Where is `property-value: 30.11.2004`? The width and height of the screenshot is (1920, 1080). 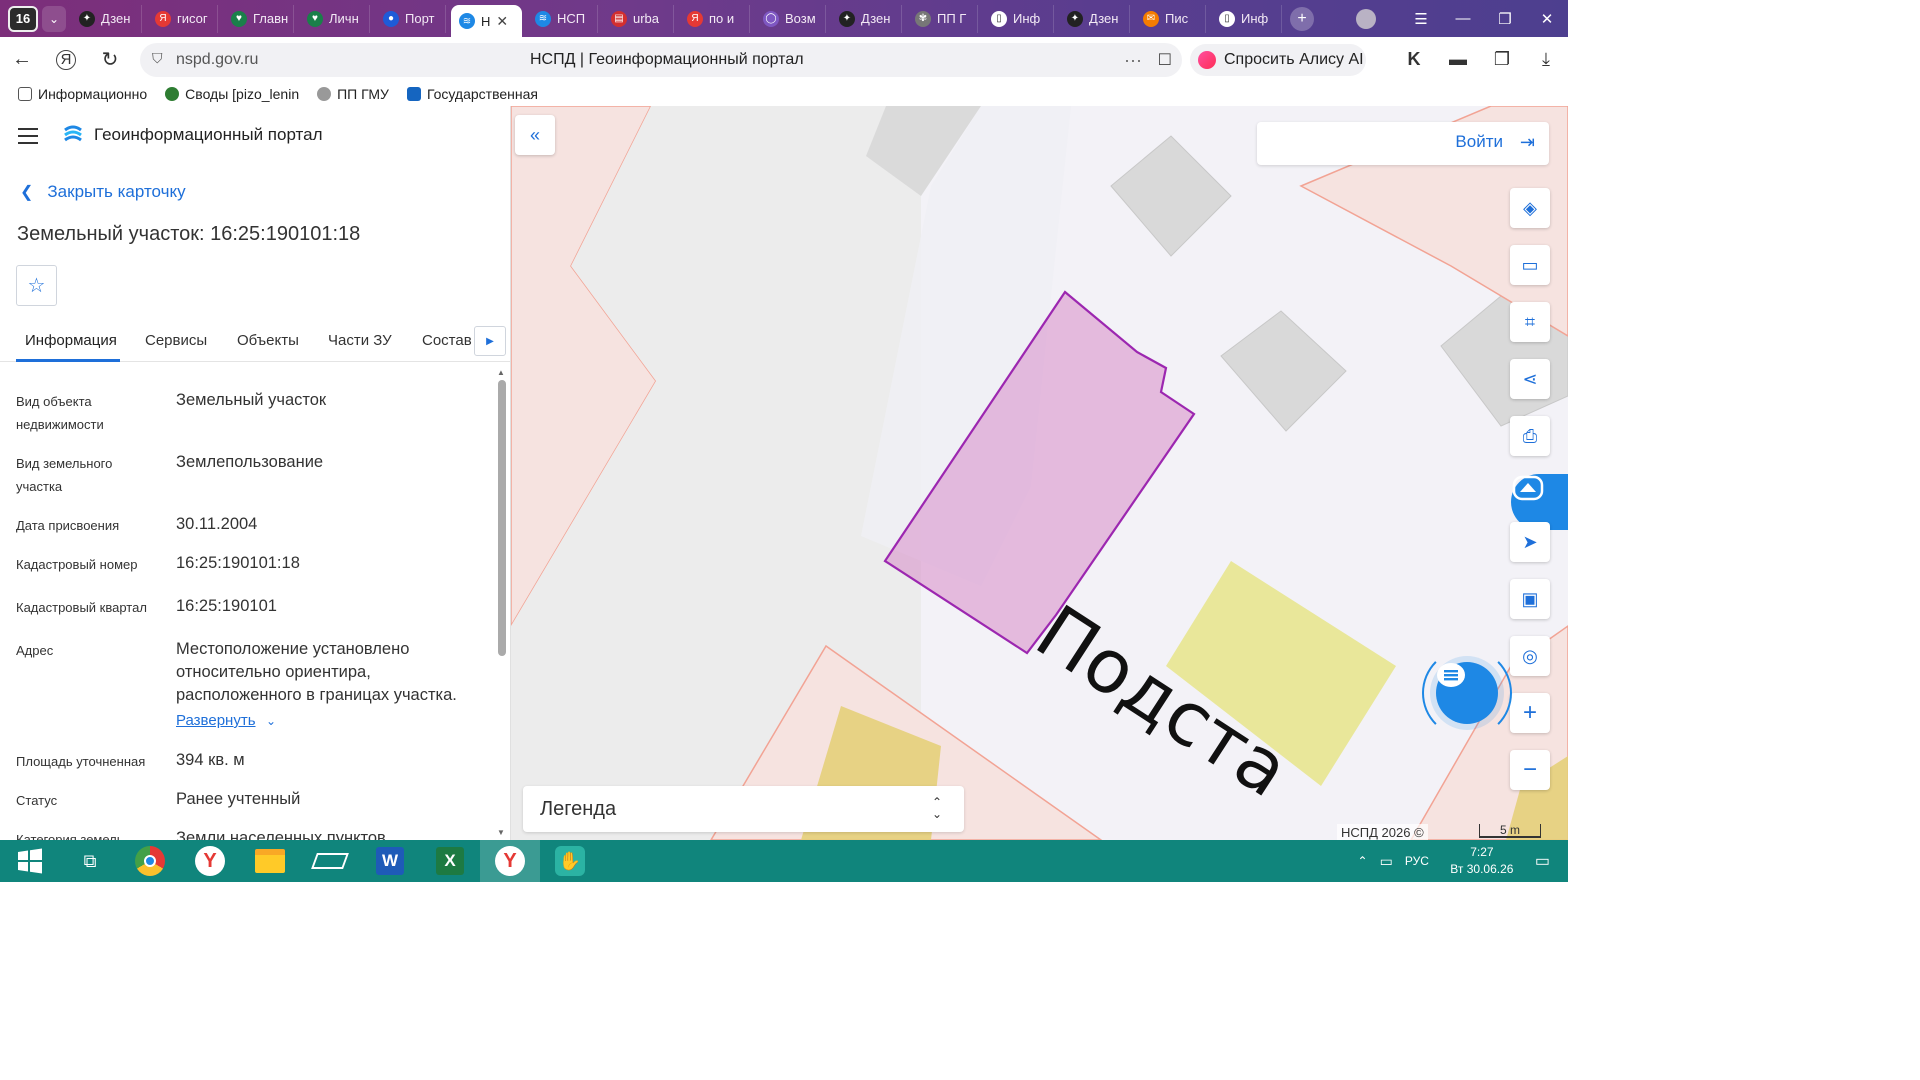
property-value: 30.11.2004 is located at coordinates (217, 524).